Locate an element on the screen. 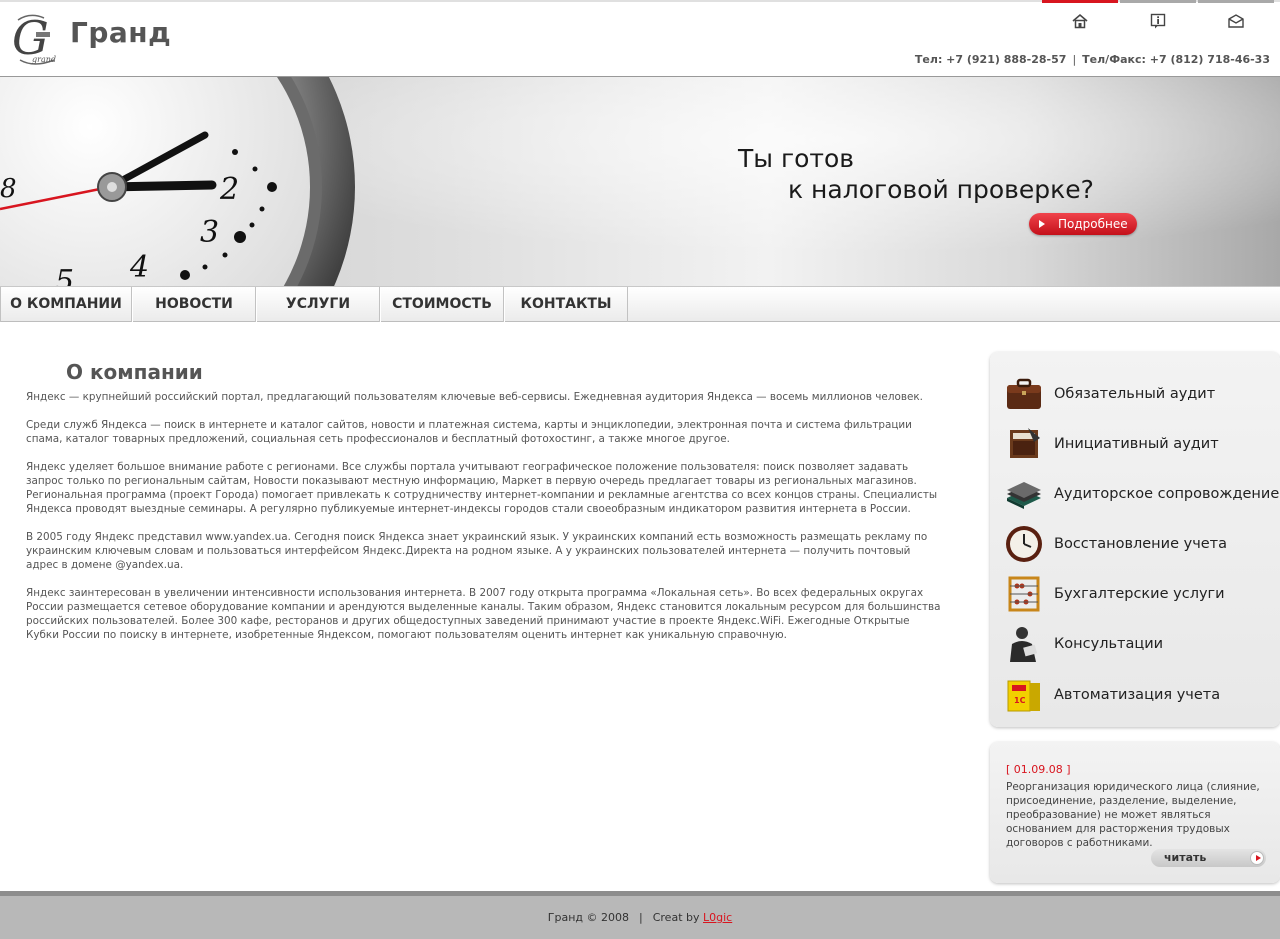 The width and height of the screenshot is (1280, 939). more-button-label: Подробнее is located at coordinates (1093, 224).